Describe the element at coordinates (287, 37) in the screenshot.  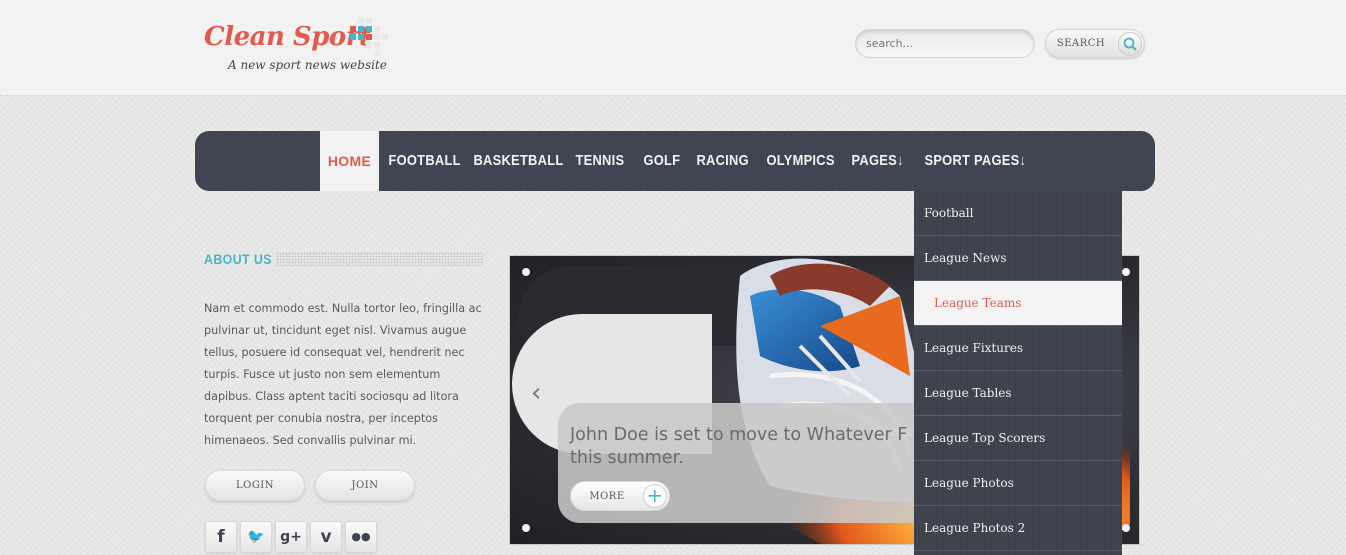
I see `logo-title: Clean Sport` at that location.